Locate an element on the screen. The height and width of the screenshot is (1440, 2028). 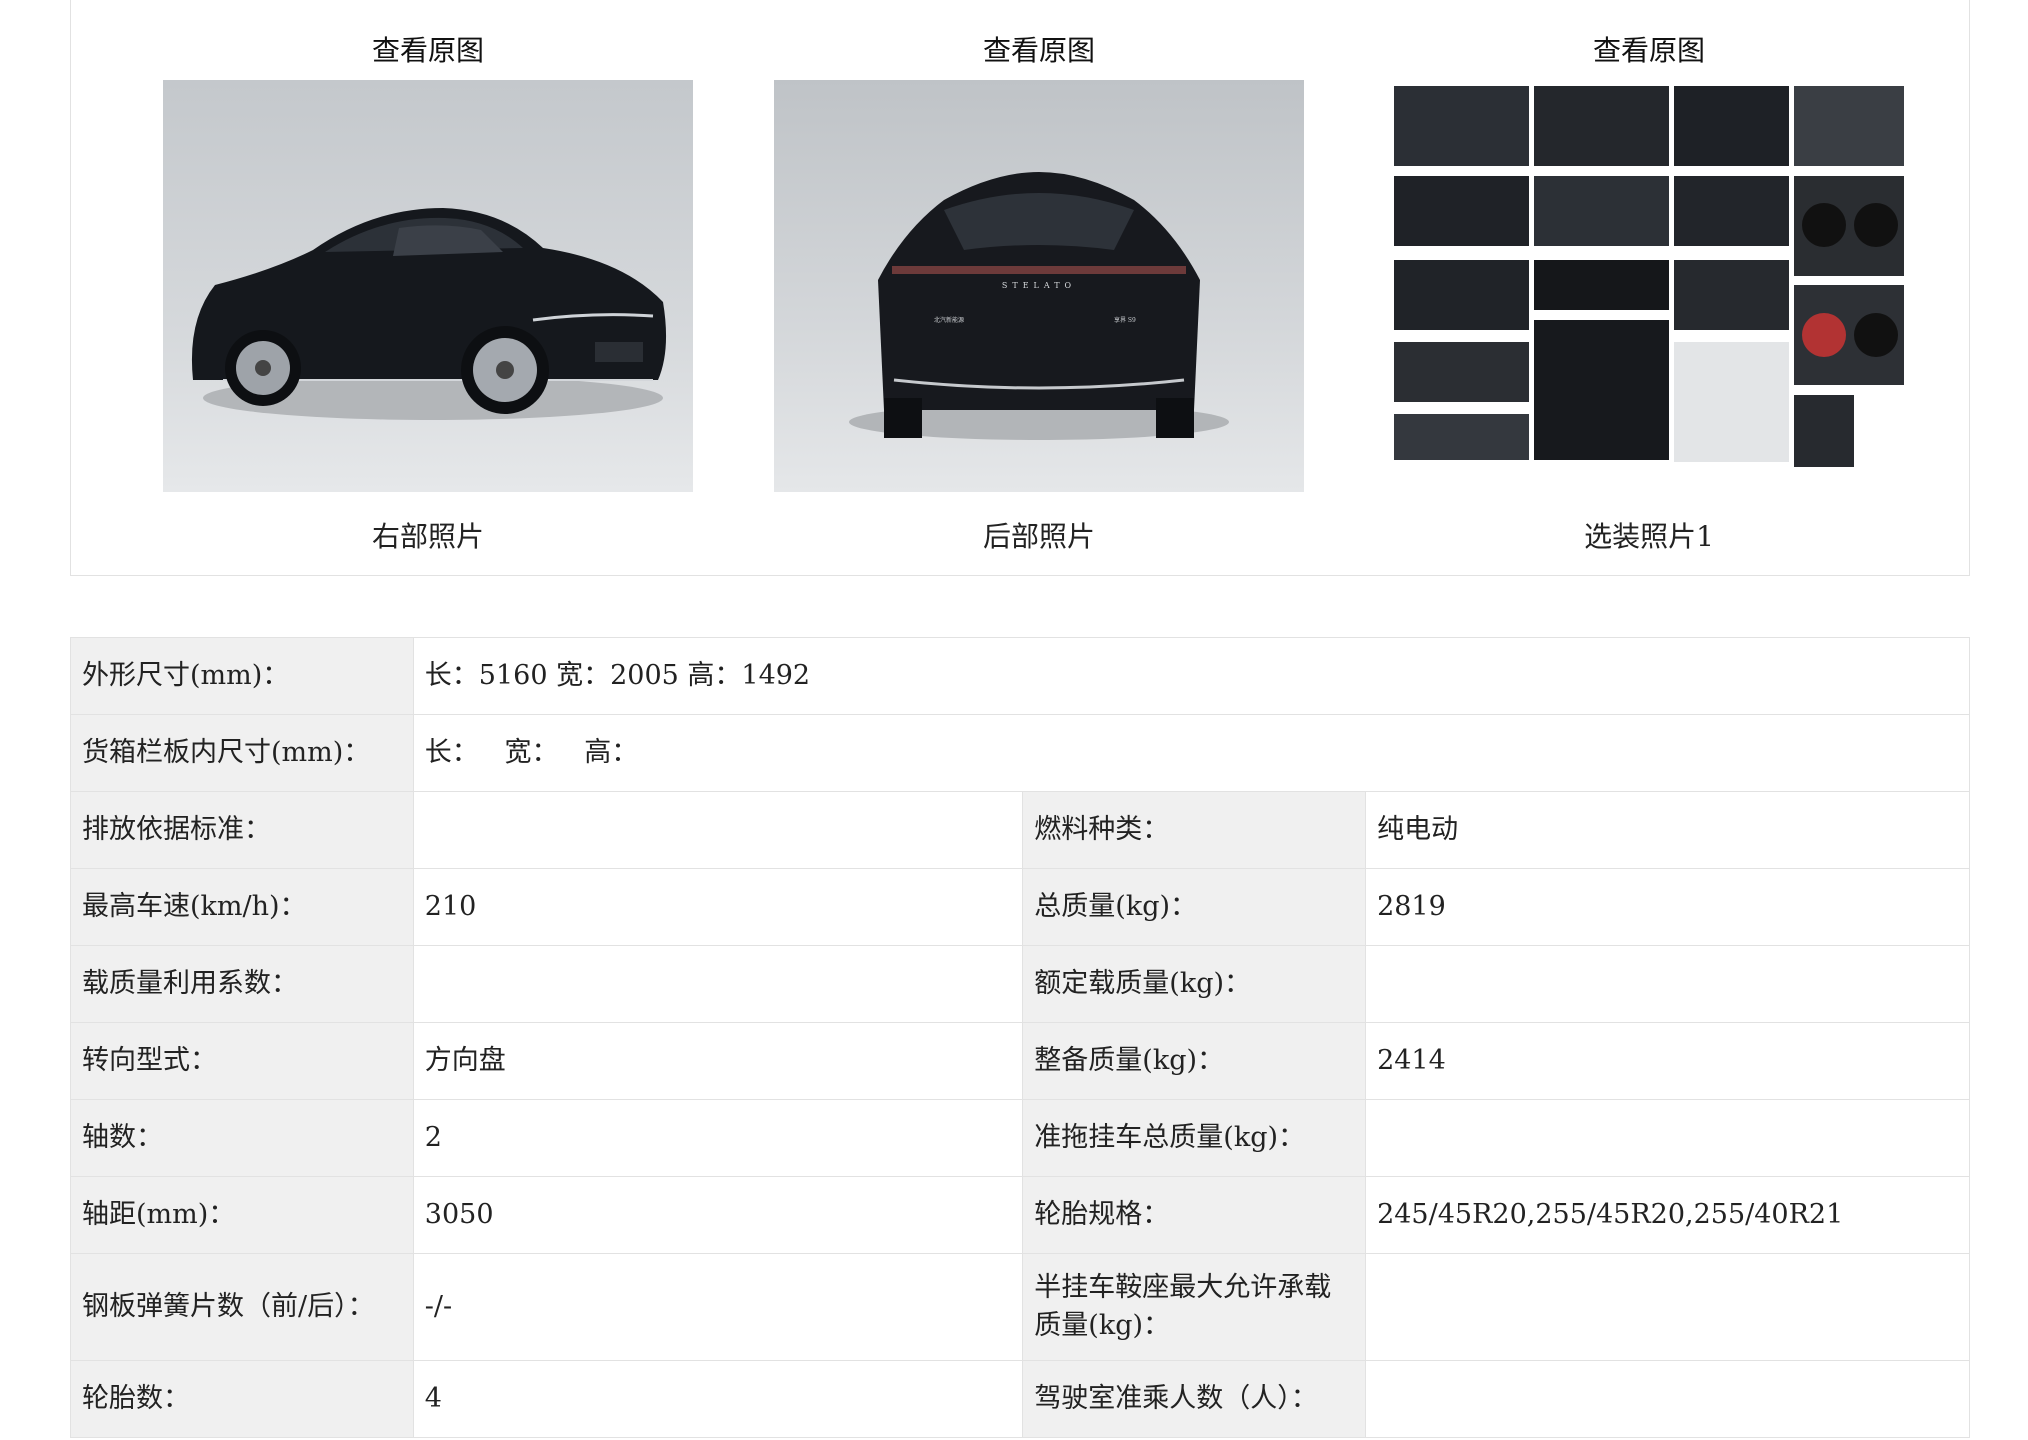
photo-card-optional: 查看原图 选装照片1 is located at coordinates (1649, 288).